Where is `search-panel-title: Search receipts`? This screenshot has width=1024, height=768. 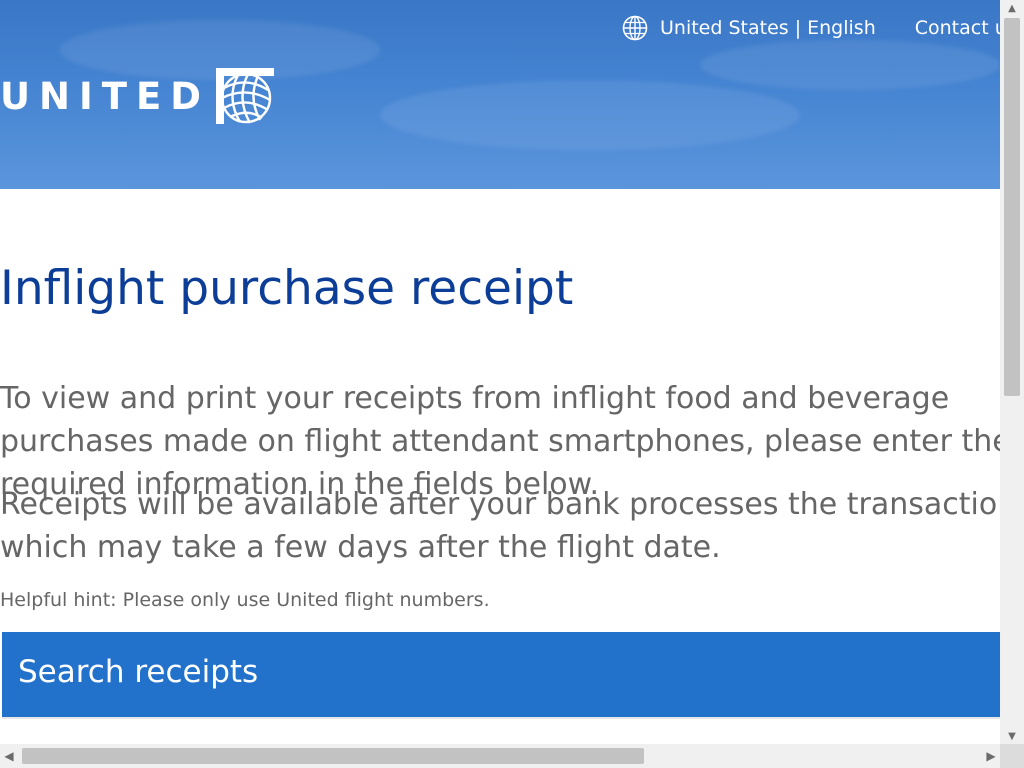
search-panel-title: Search receipts is located at coordinates (138, 672).